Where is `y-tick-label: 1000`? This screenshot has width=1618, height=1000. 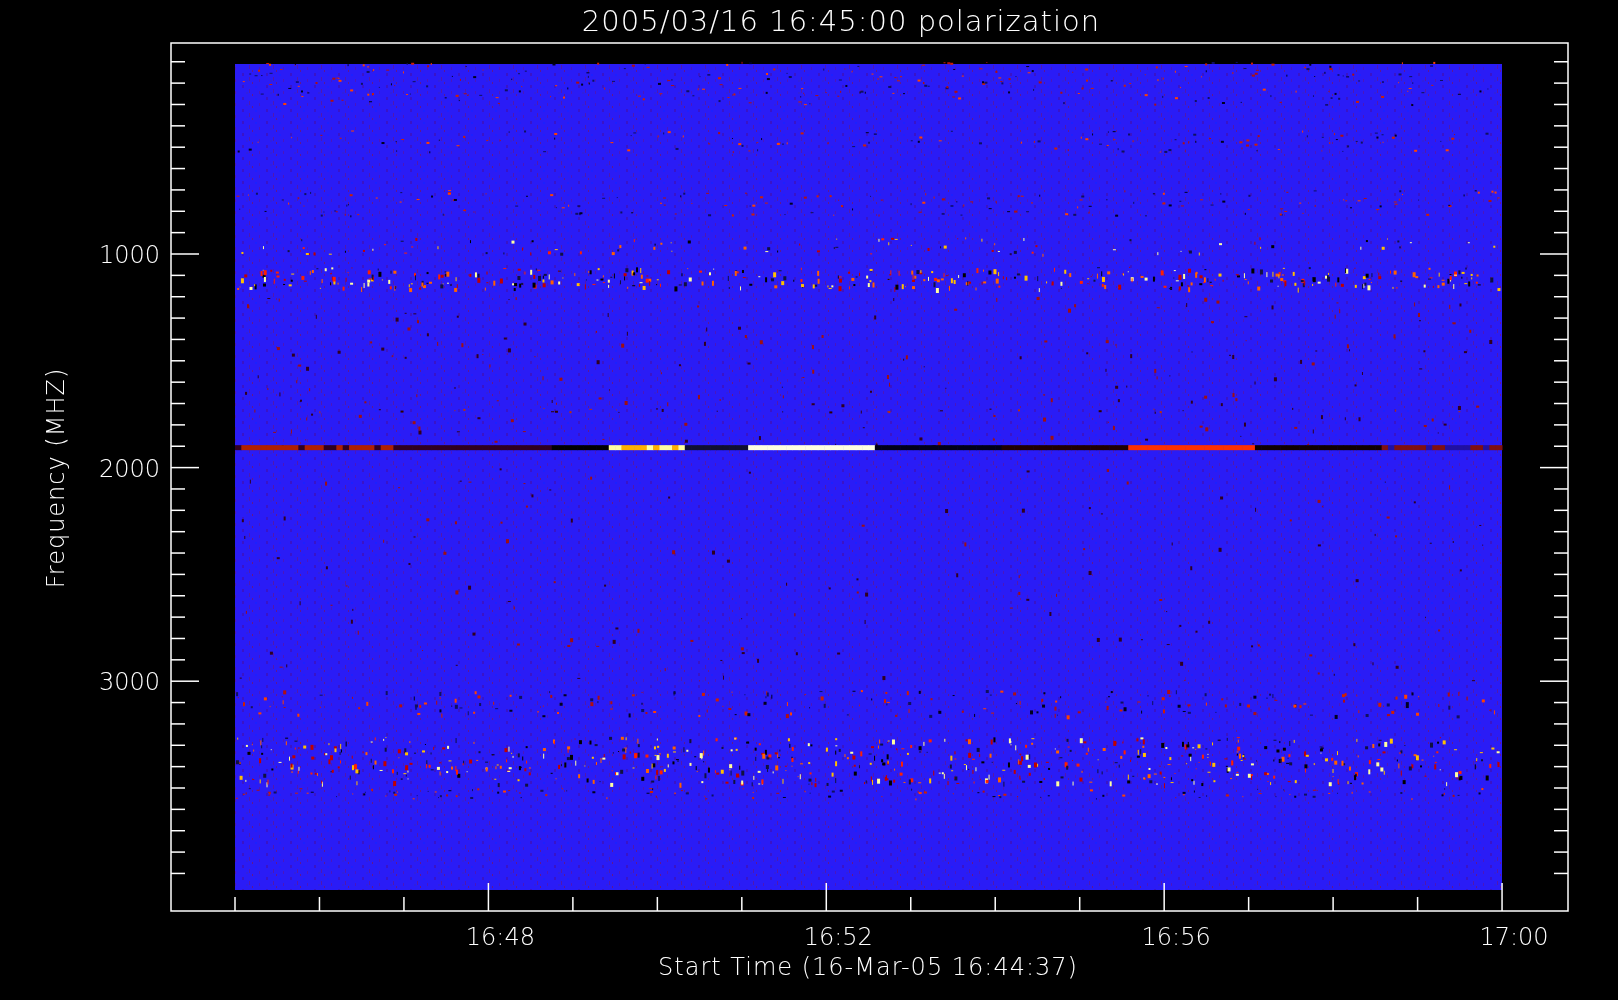 y-tick-label: 1000 is located at coordinates (129, 255).